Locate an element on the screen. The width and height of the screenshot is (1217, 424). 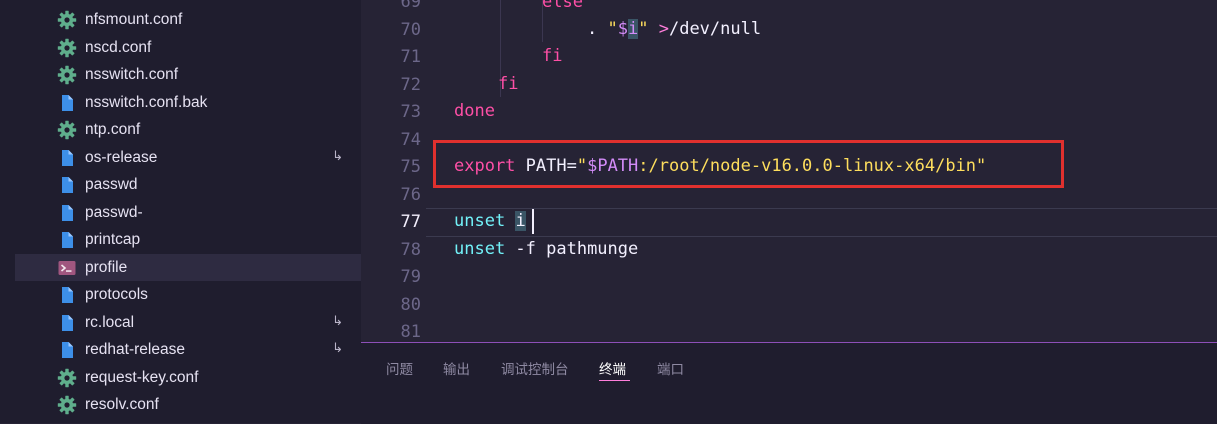
sidebar-item-nscd-conf: nscd.conf is located at coordinates (188, 47).